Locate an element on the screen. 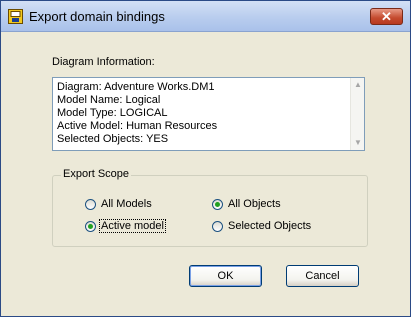 The height and width of the screenshot is (317, 411). all-objects-label: All Objects is located at coordinates (254, 204).